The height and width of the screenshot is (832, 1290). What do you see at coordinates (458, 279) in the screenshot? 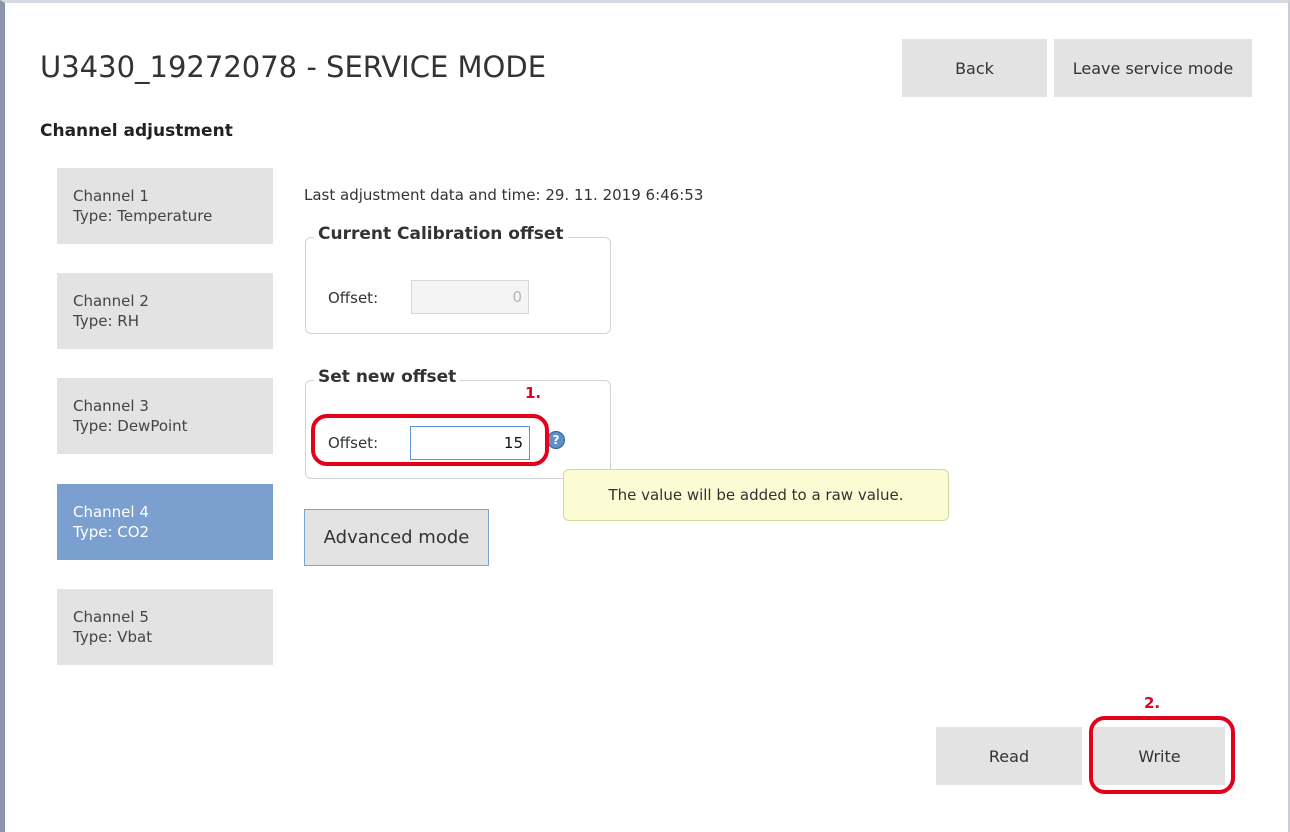
I see `current-offset-group: Current Calibration offset Offset: 0` at bounding box center [458, 279].